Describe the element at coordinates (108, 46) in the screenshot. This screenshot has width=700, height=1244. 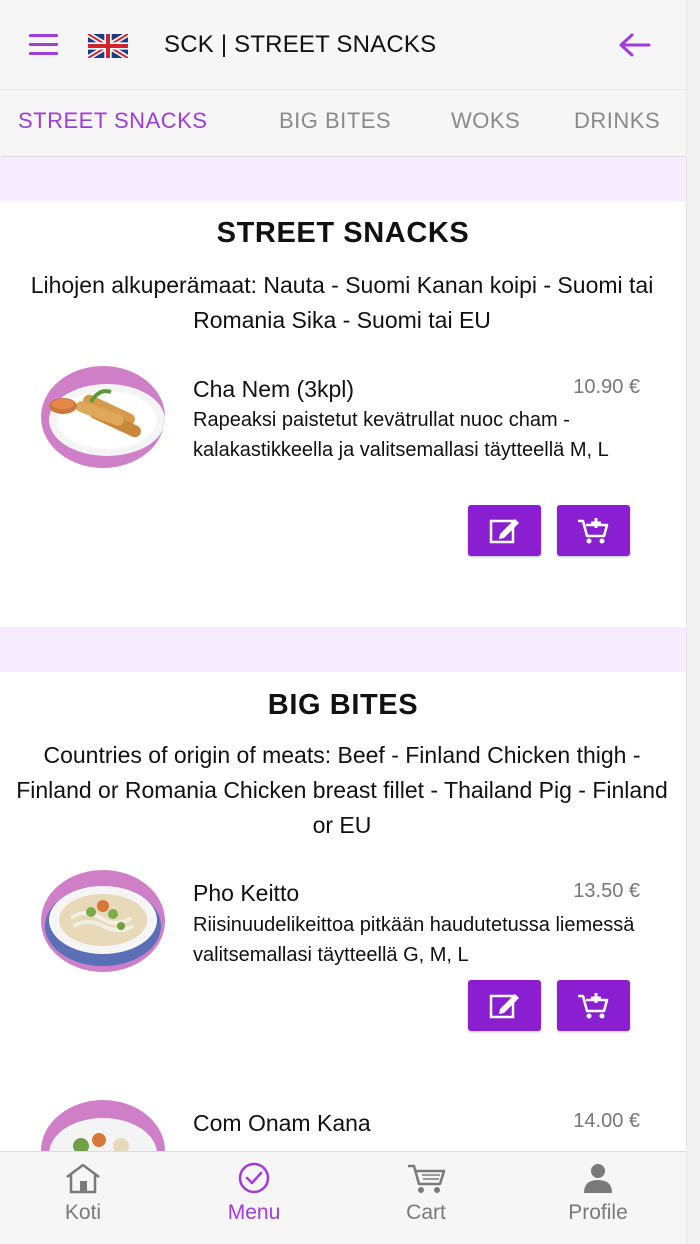
I see `uk-flag-icon` at that location.